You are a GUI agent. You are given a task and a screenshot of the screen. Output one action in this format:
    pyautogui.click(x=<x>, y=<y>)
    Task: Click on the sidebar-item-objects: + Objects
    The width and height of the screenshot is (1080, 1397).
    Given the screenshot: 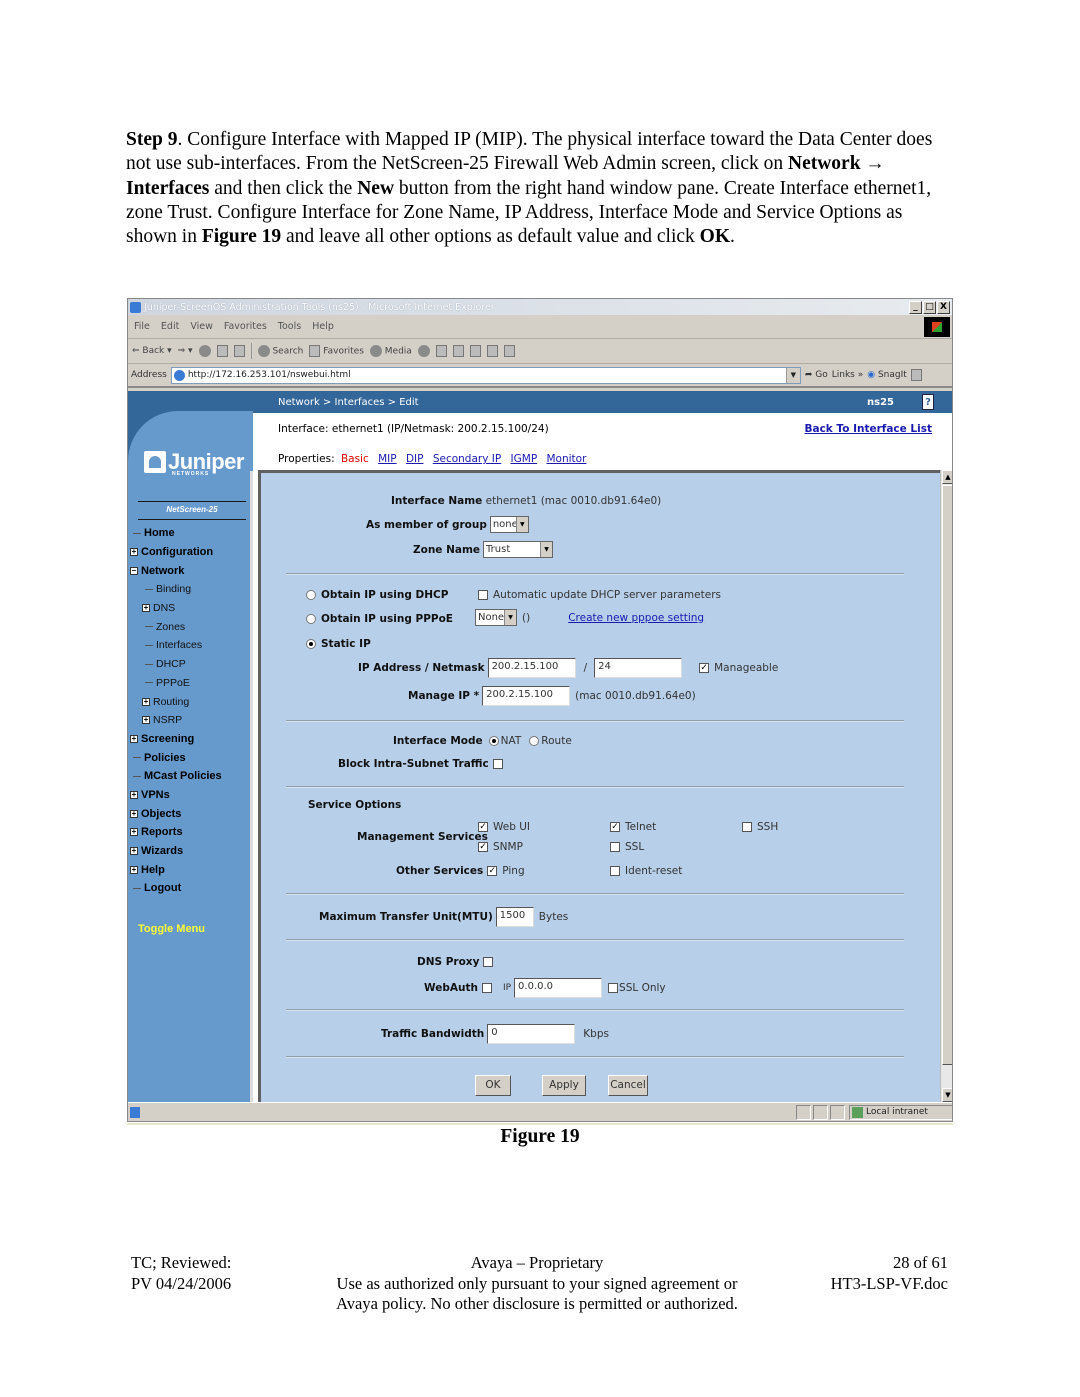 What is the action you would take?
    pyautogui.click(x=190, y=813)
    